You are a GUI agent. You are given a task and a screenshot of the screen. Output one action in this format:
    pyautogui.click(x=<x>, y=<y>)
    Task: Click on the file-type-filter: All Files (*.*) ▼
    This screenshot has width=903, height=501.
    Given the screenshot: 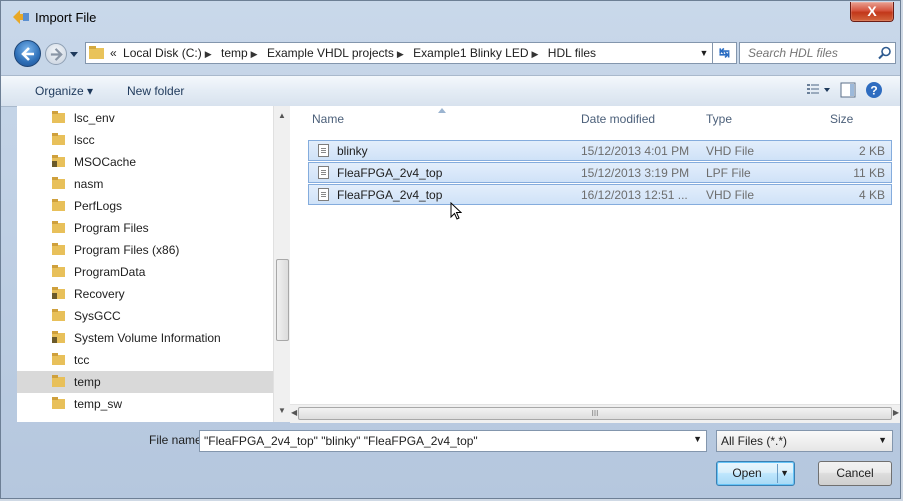 What is the action you would take?
    pyautogui.click(x=804, y=441)
    